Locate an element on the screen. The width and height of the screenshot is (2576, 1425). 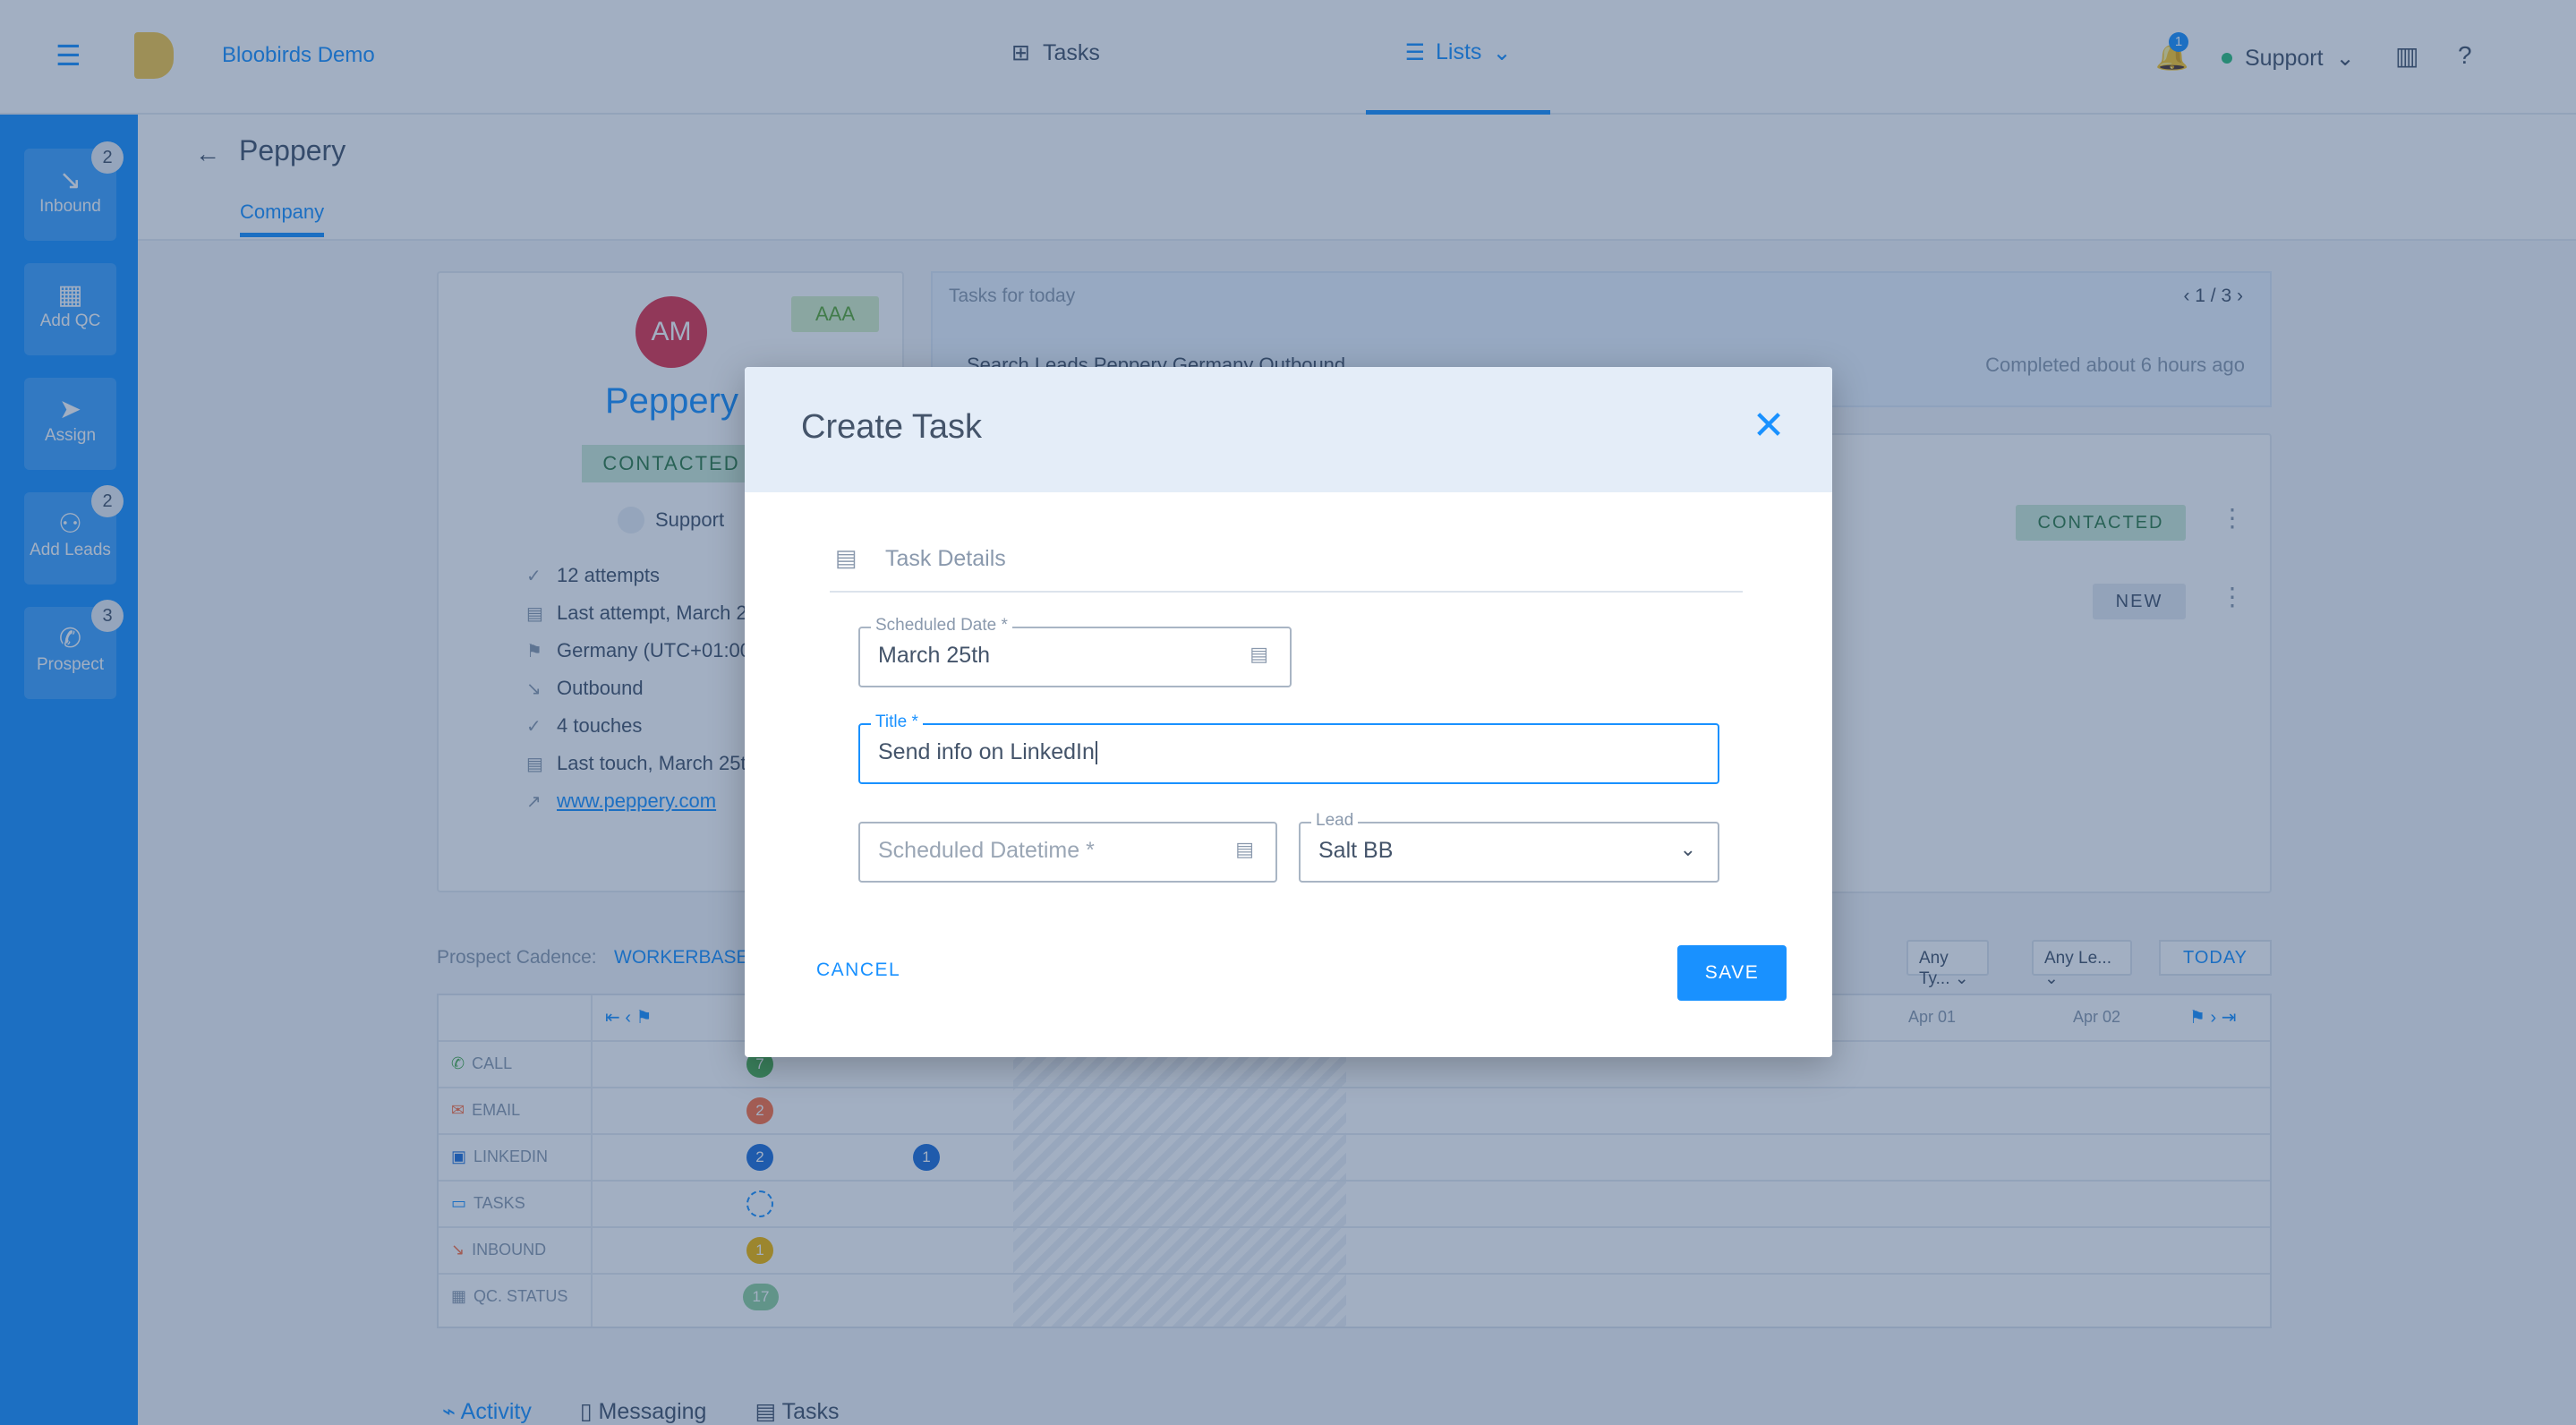
title-input-text: Send info on LinkedIn is located at coordinates (986, 751).